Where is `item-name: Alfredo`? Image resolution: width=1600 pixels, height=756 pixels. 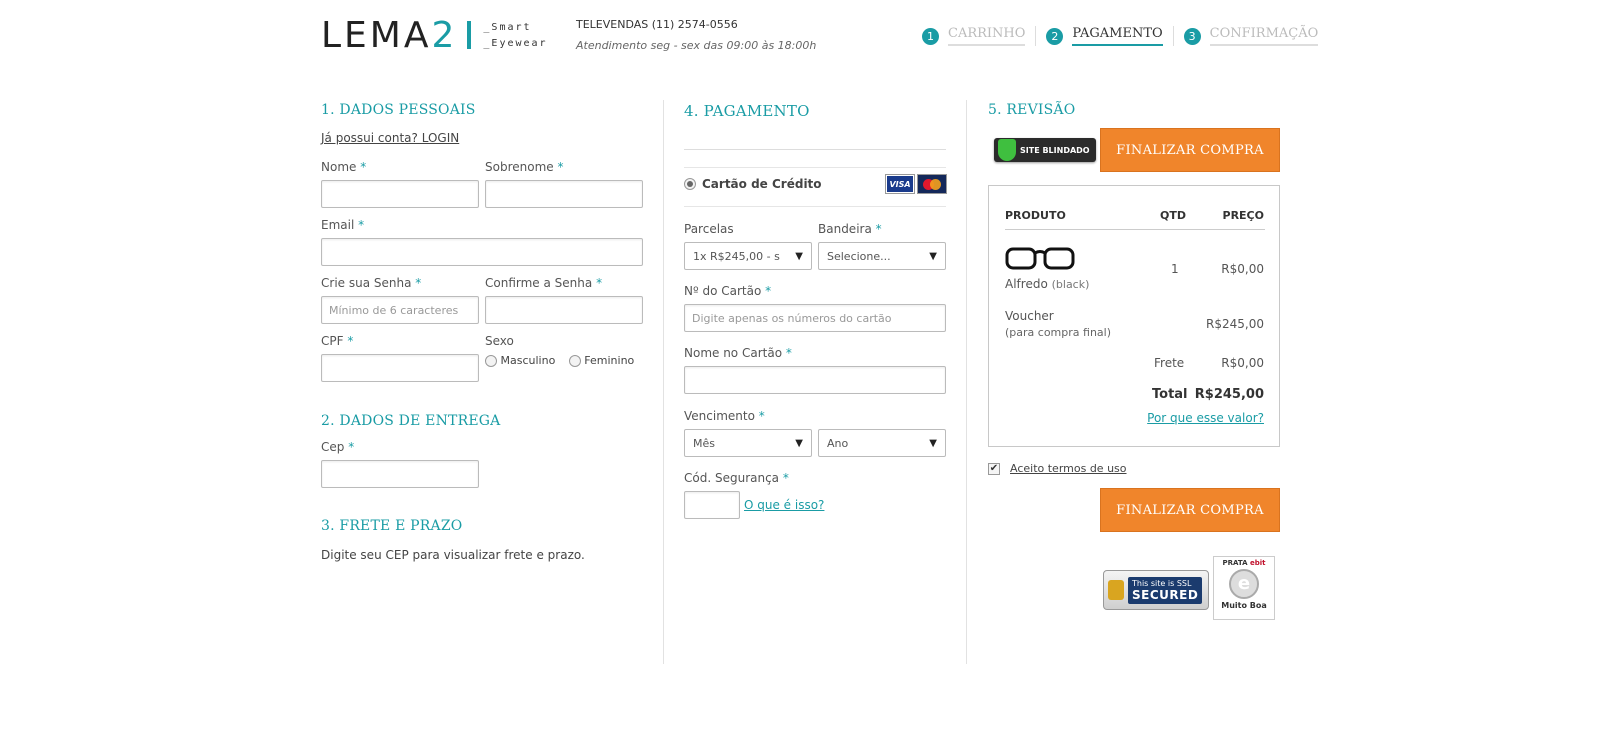 item-name: Alfredo is located at coordinates (1026, 284).